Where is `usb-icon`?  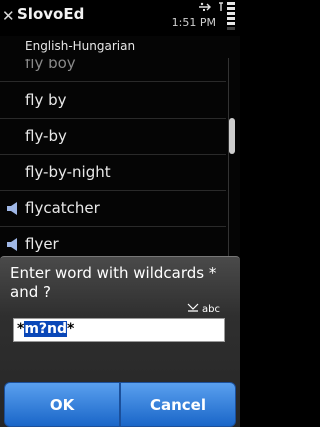
usb-icon is located at coordinates (205, 6).